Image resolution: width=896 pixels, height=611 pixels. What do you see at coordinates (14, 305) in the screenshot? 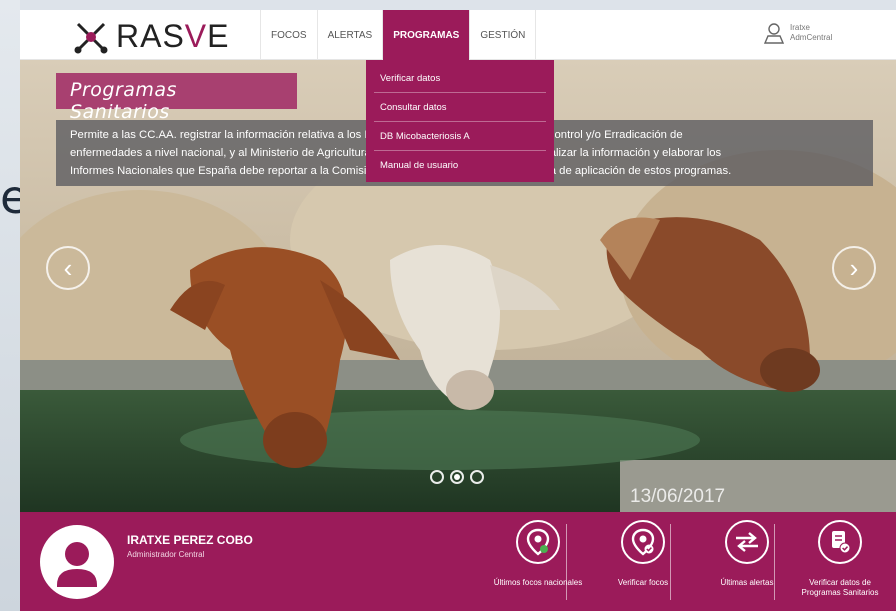
I see `background-strip: e` at bounding box center [14, 305].